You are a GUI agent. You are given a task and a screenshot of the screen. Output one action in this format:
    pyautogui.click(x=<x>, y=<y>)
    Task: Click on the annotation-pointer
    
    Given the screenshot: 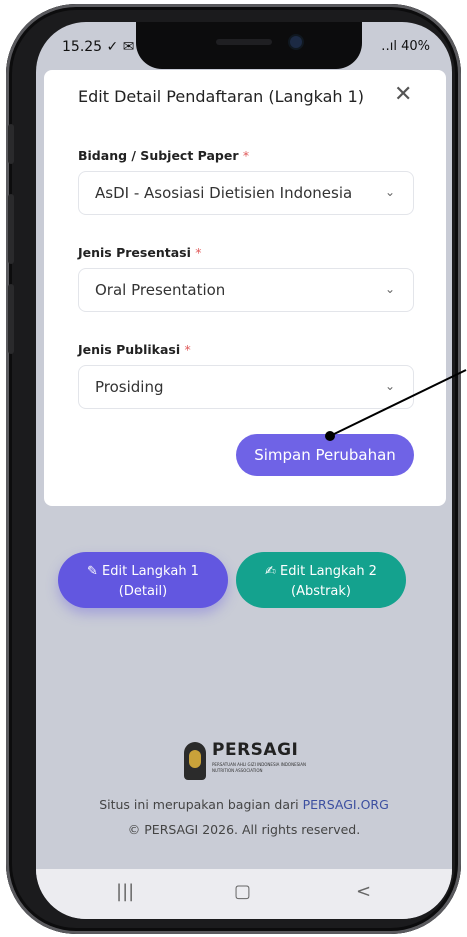 What is the action you would take?
    pyautogui.click(x=396, y=405)
    